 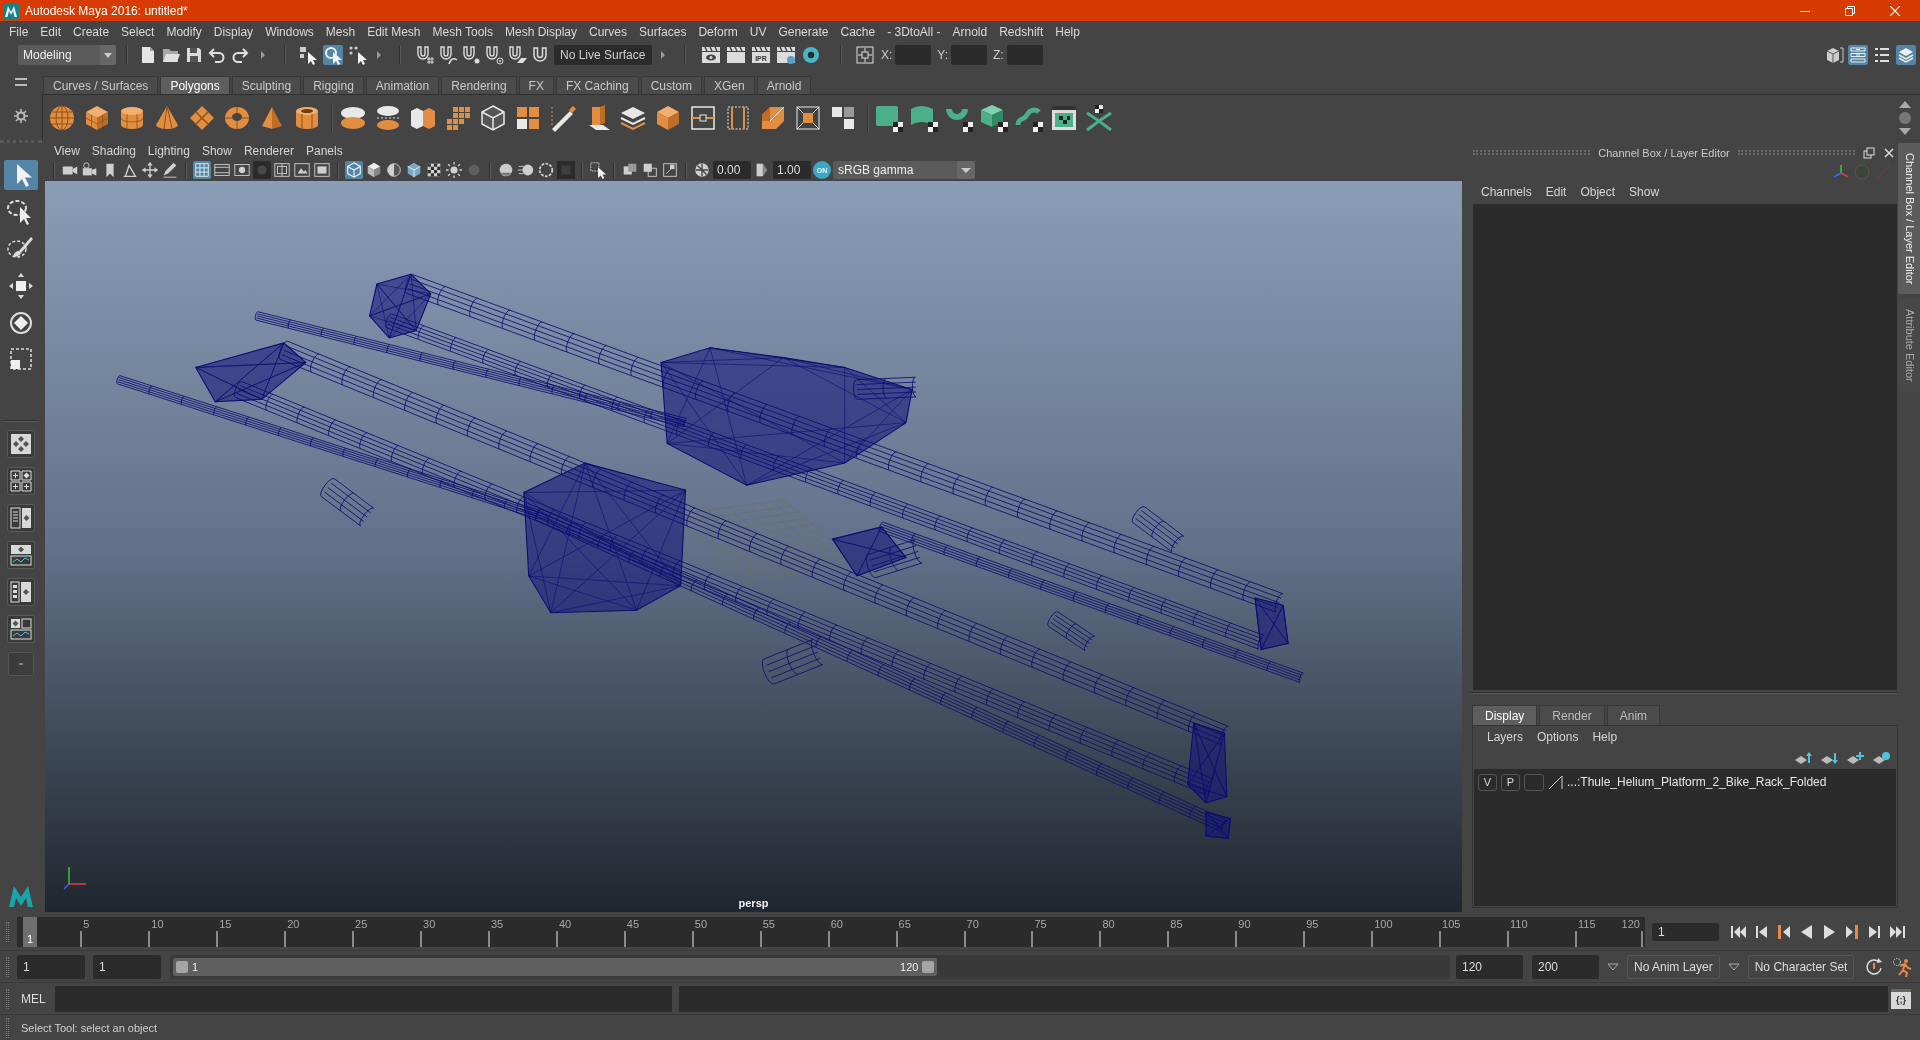 I want to click on select-object-icon, so click(x=333, y=55).